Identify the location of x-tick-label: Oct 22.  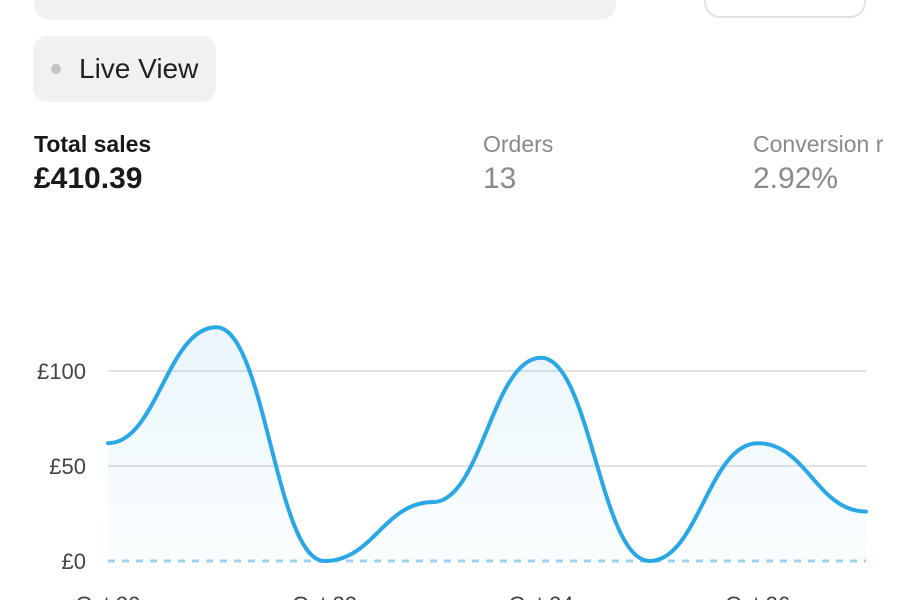
(324, 596).